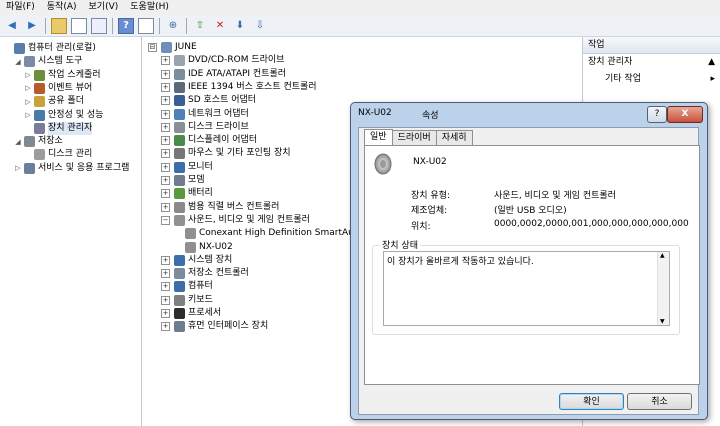 The image size is (720, 426). I want to click on device-tree-item: + SD 호스트 어댑터, so click(208, 100).